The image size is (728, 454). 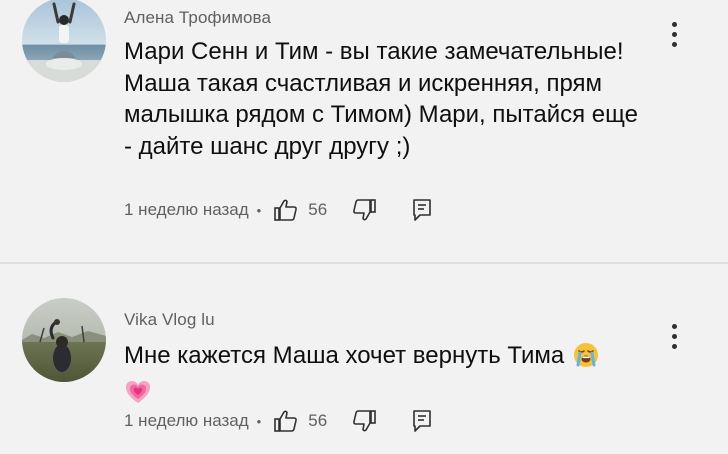 What do you see at coordinates (384, 376) in the screenshot?
I see `comment-text: Мне кажется Маша хочет вернуть Тима` at bounding box center [384, 376].